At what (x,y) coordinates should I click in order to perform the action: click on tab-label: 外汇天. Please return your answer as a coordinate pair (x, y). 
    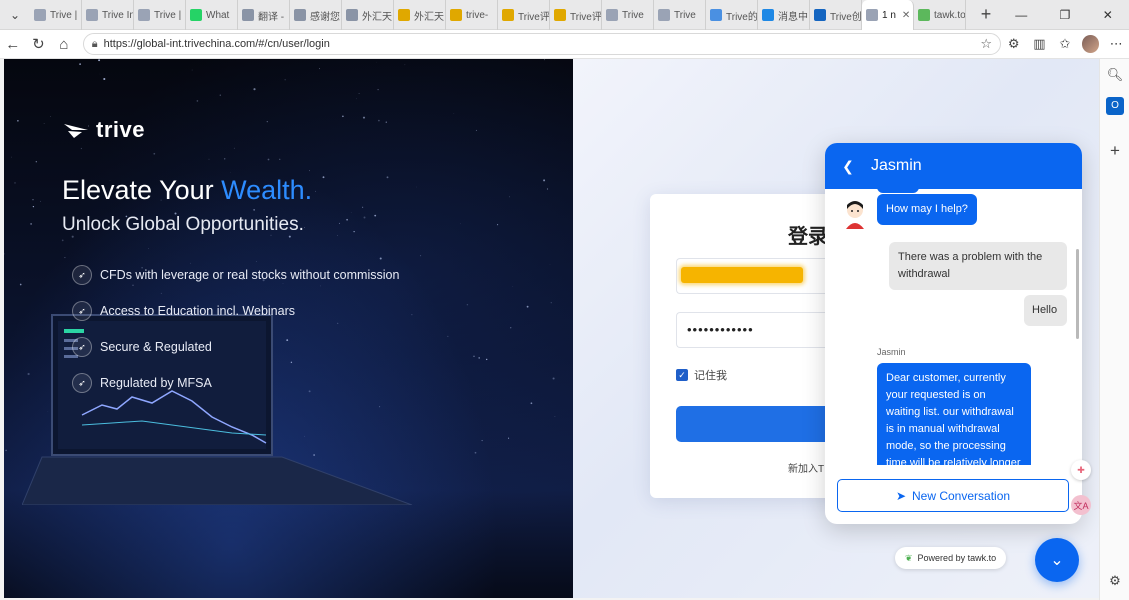
    Looking at the image, I should click on (429, 17).